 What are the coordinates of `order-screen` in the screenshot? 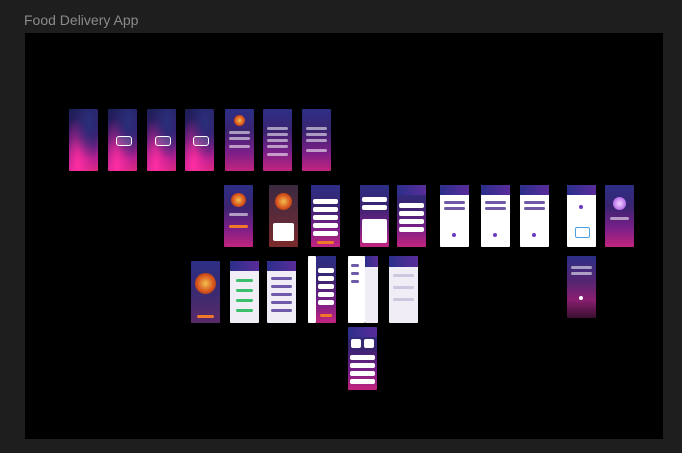 It's located at (411, 216).